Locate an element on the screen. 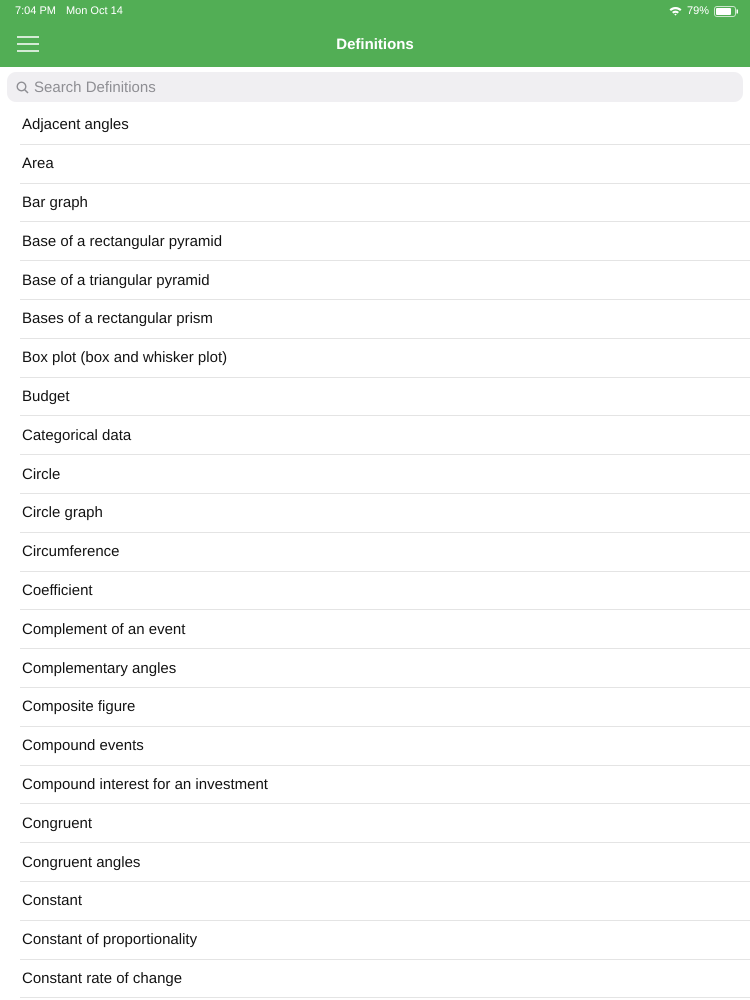 This screenshot has width=750, height=1000. definition-item: Box plot (box and whisker plot) is located at coordinates (124, 357).